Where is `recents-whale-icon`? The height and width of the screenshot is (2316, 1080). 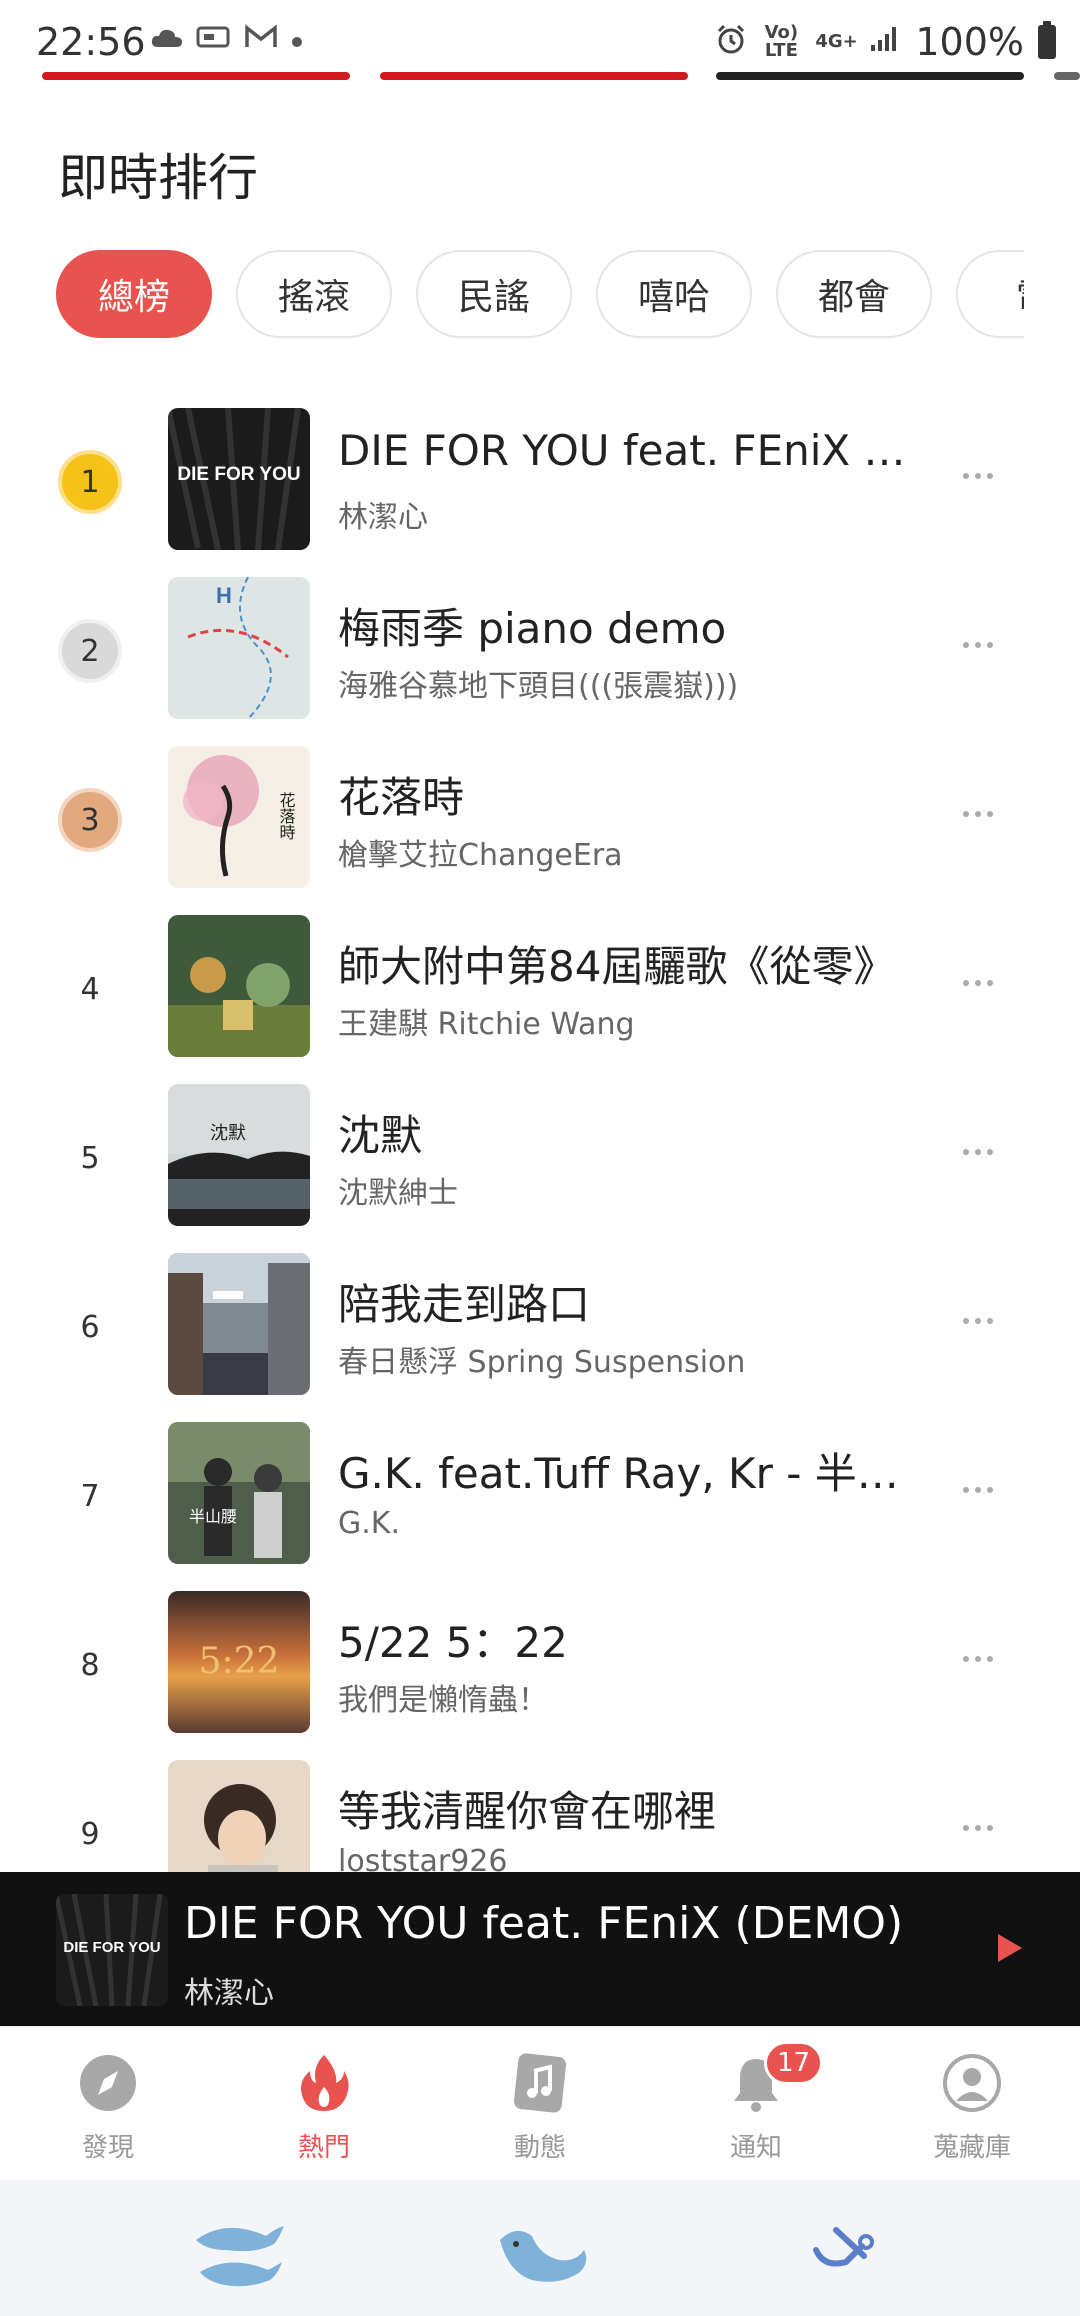 recents-whale-icon is located at coordinates (236, 2250).